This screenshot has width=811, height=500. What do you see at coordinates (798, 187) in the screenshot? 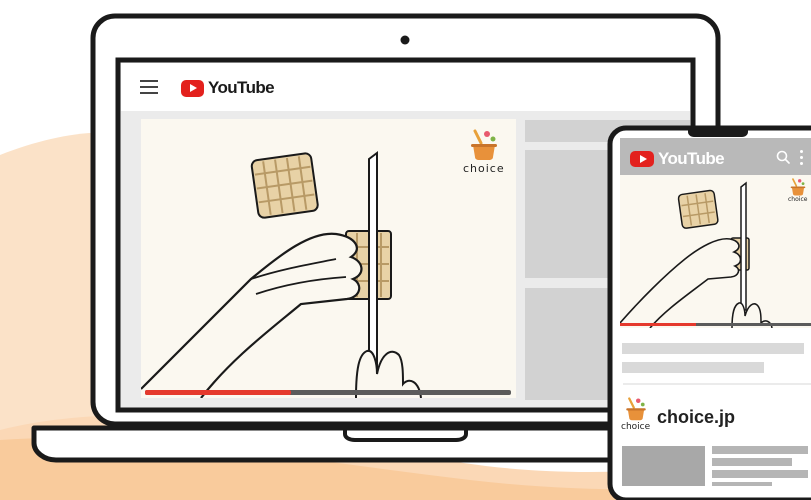
I see `phone-cooking-pot-icon` at bounding box center [798, 187].